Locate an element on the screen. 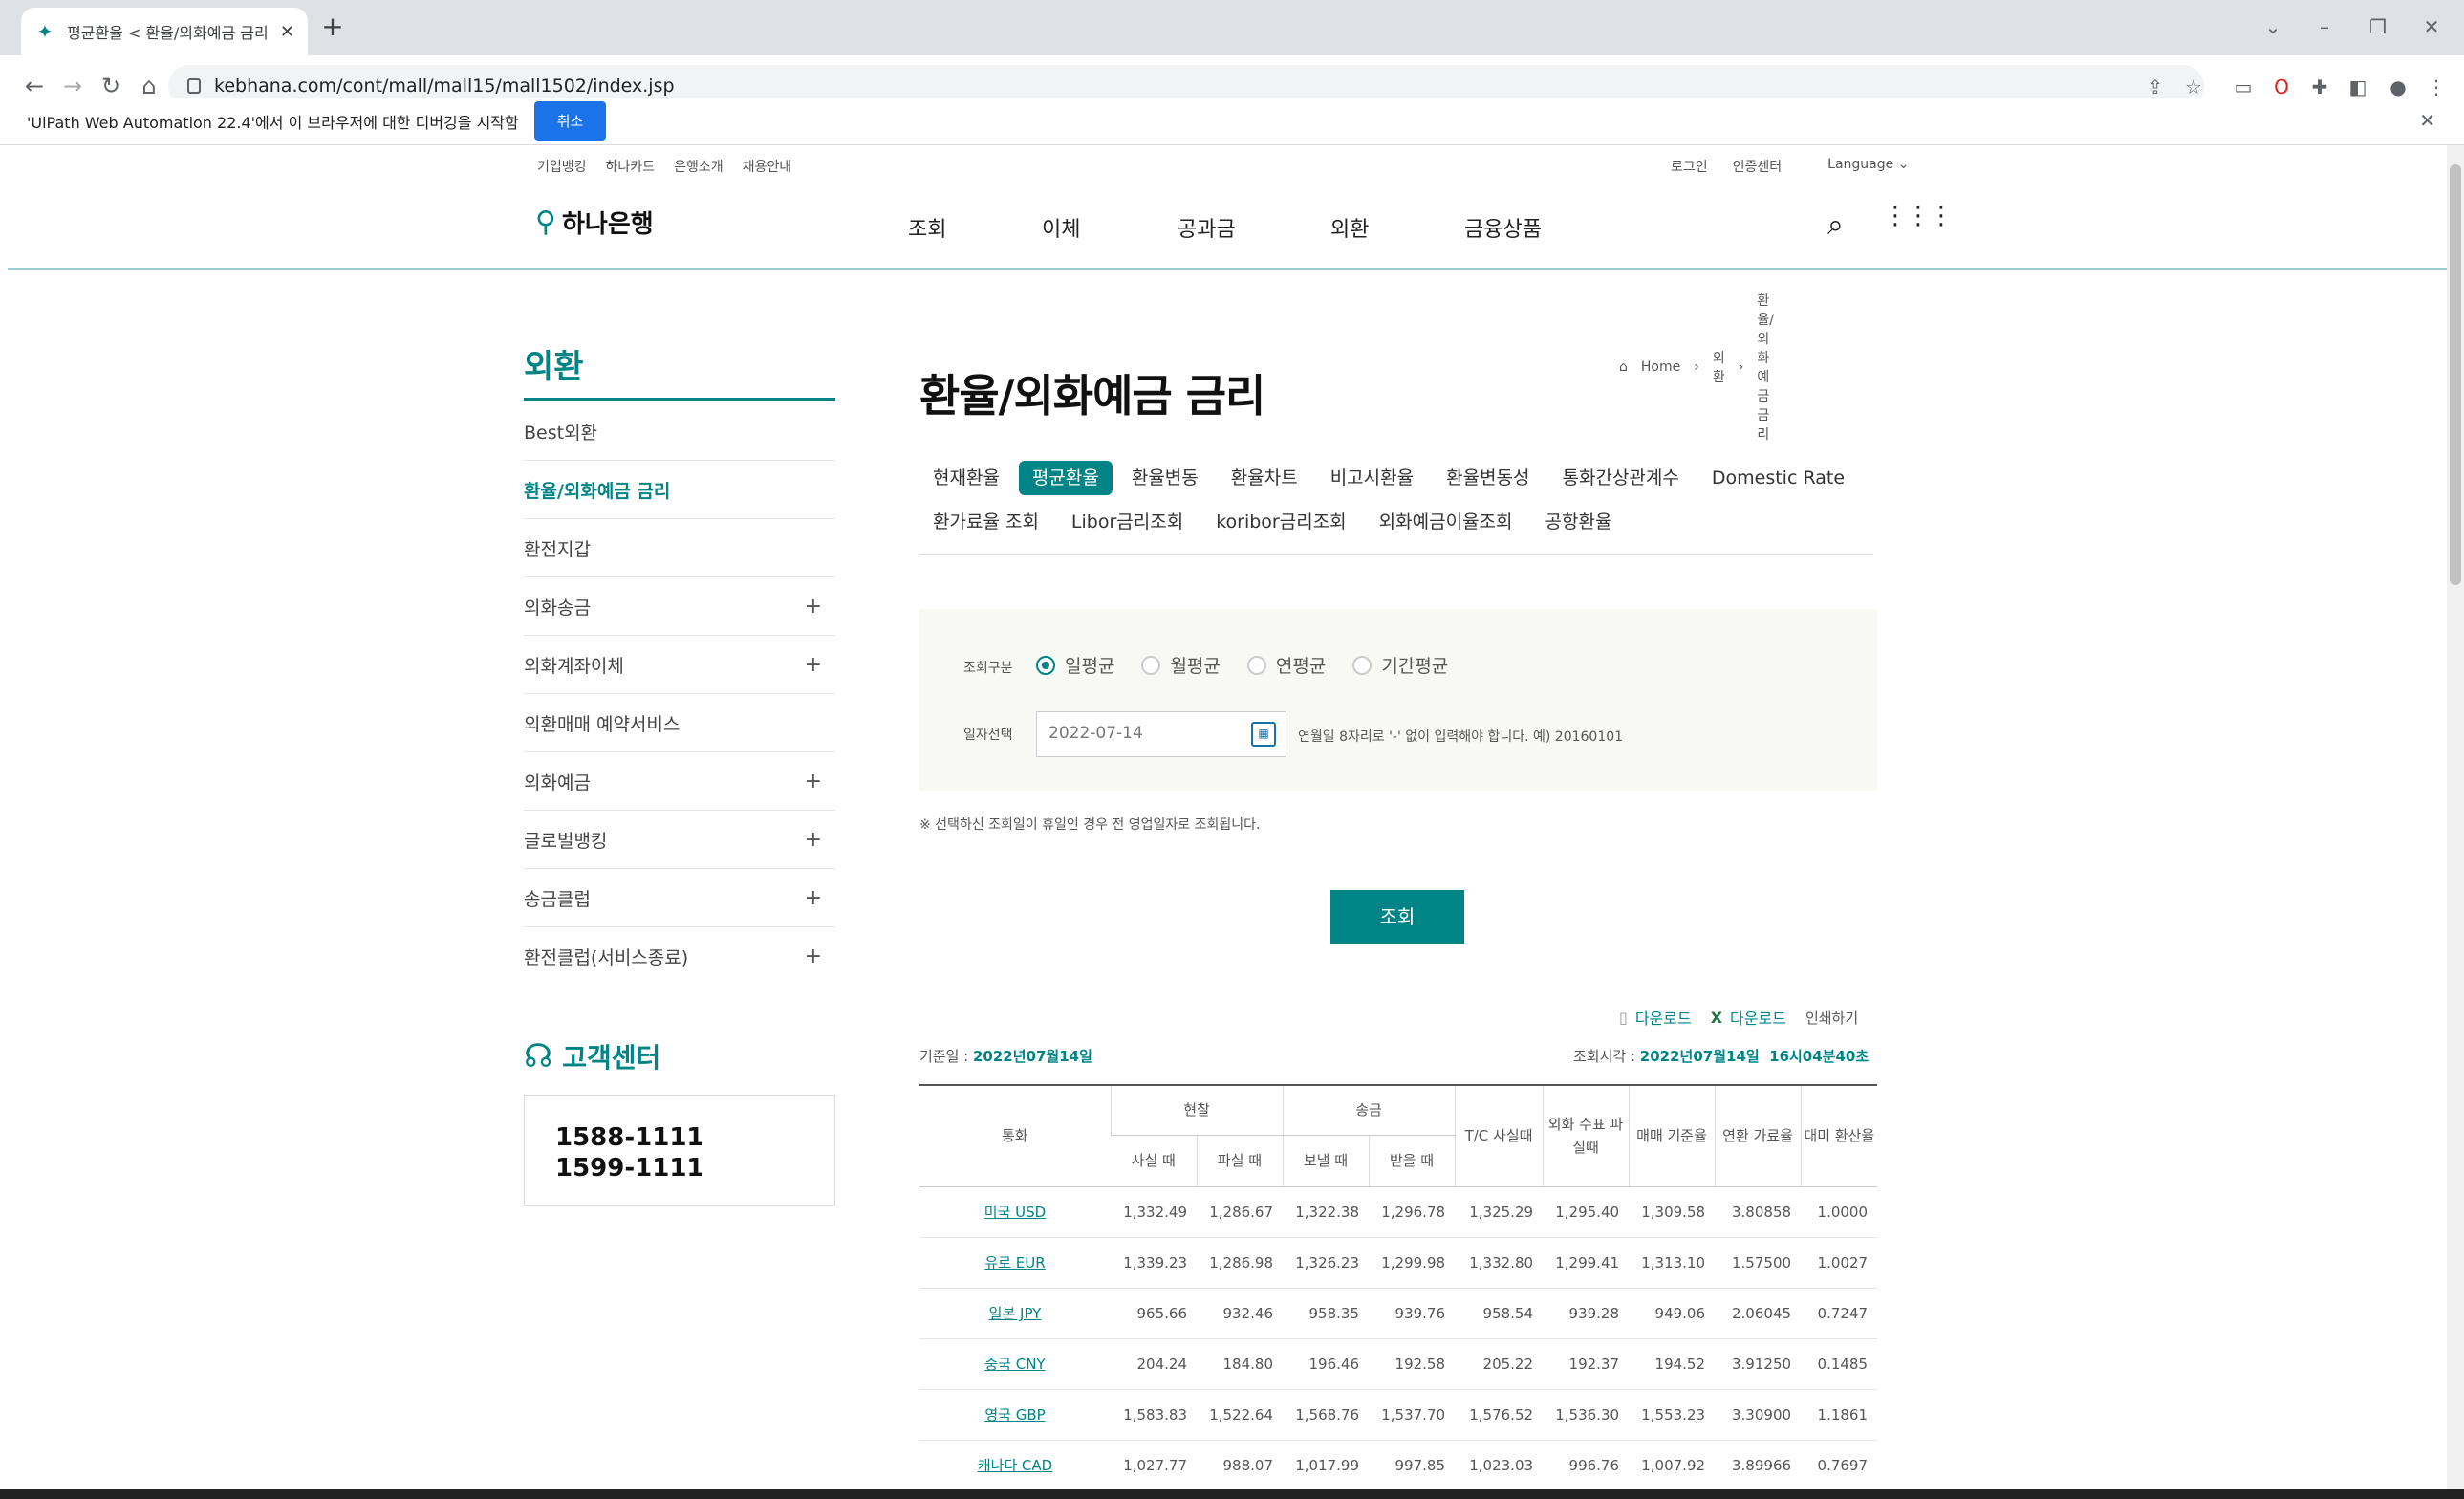 The height and width of the screenshot is (1499, 2464). gnb-financial-products: 금융상품 is located at coordinates (1503, 227).